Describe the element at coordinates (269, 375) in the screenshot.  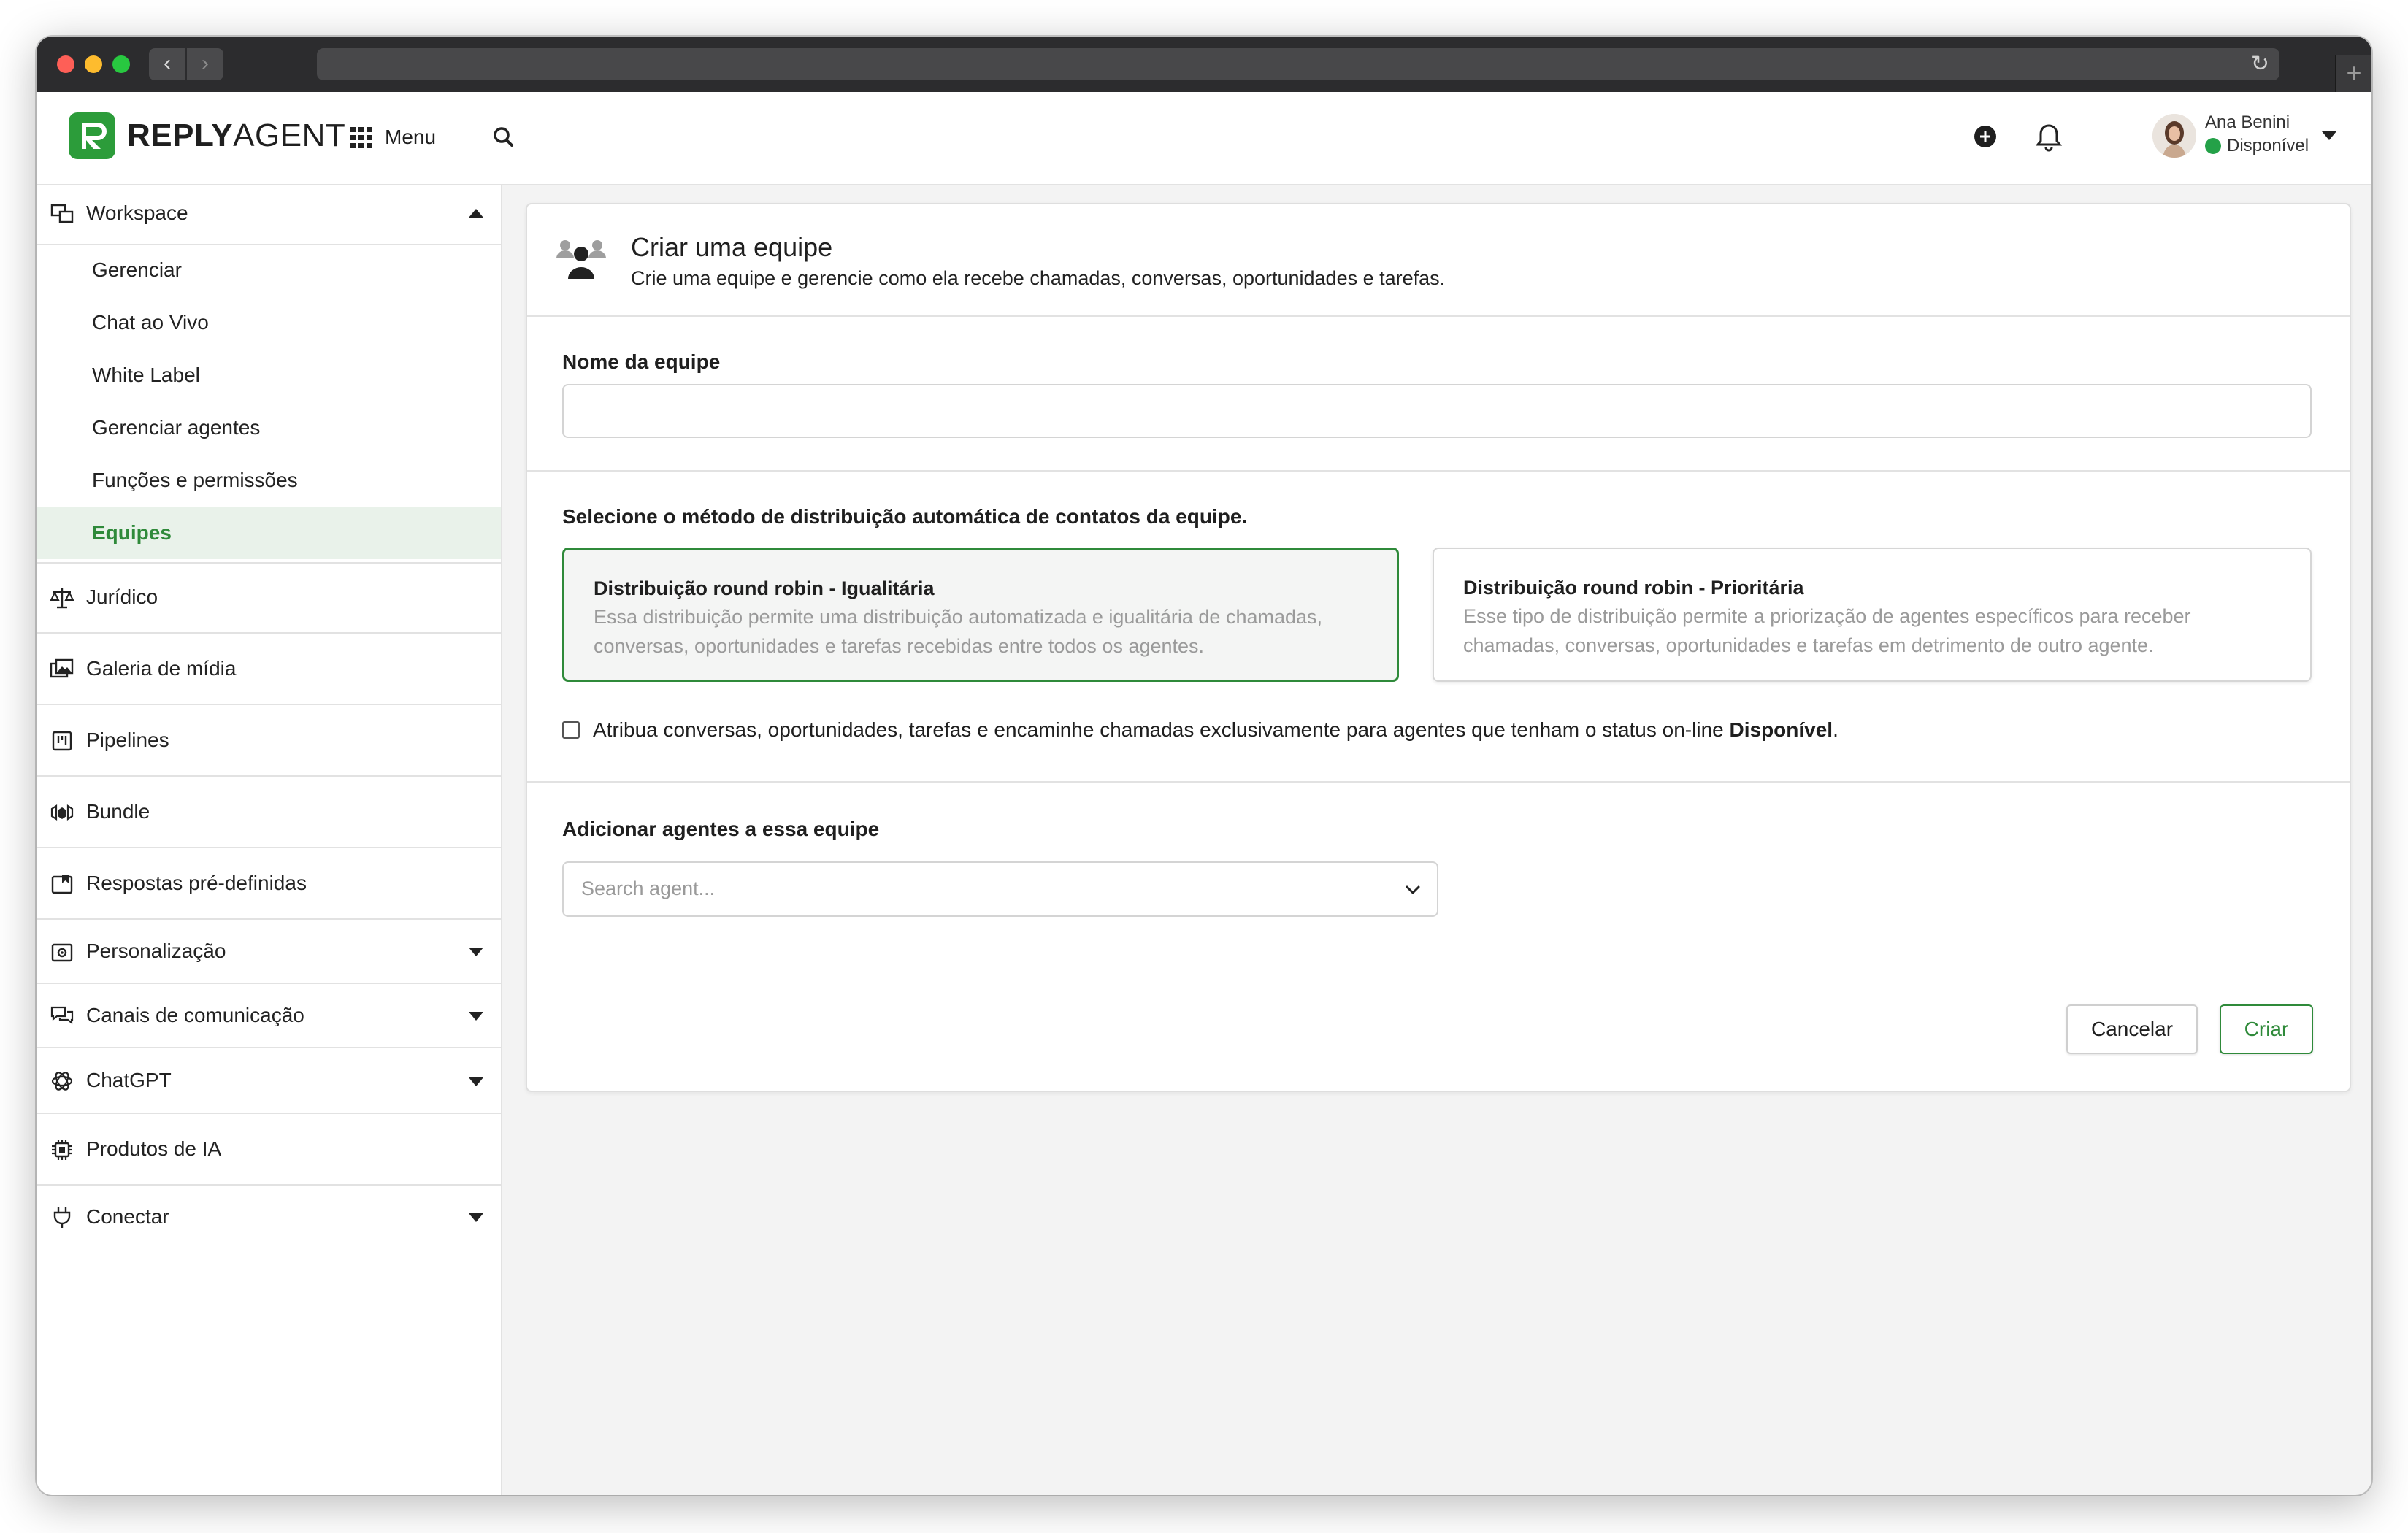
I see `sidebar-item-white-label: White Label` at that location.